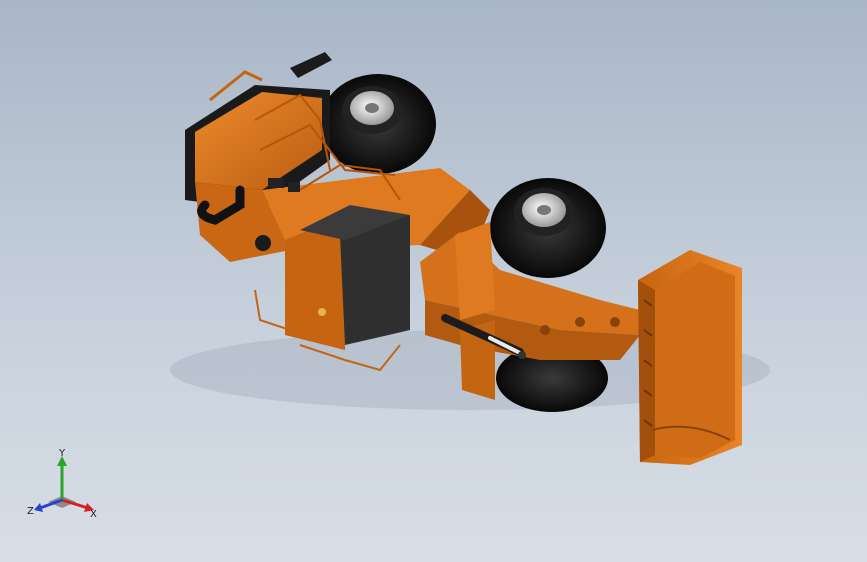  Describe the element at coordinates (690, 357) in the screenshot. I see `bucket` at that location.